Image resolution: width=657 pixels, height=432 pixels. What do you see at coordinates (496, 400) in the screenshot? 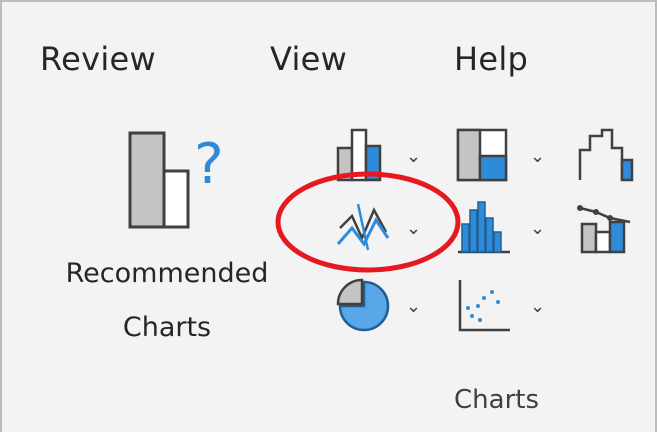
I see `charts-group-label: Charts` at bounding box center [496, 400].